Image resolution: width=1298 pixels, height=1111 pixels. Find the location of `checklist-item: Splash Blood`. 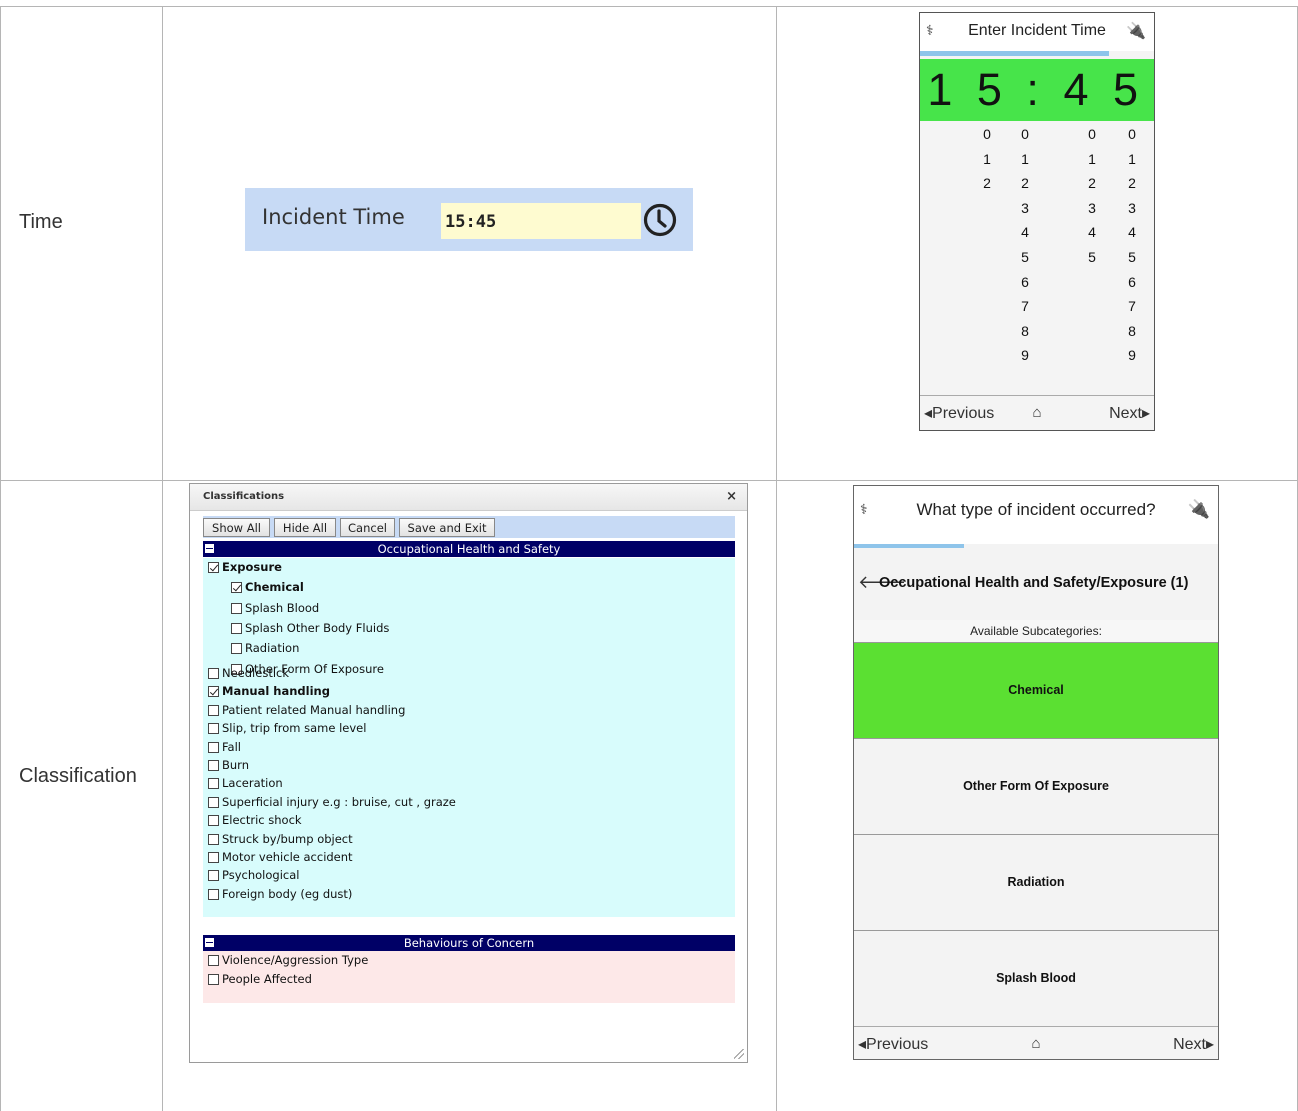

checklist-item: Splash Blood is located at coordinates (275, 608).